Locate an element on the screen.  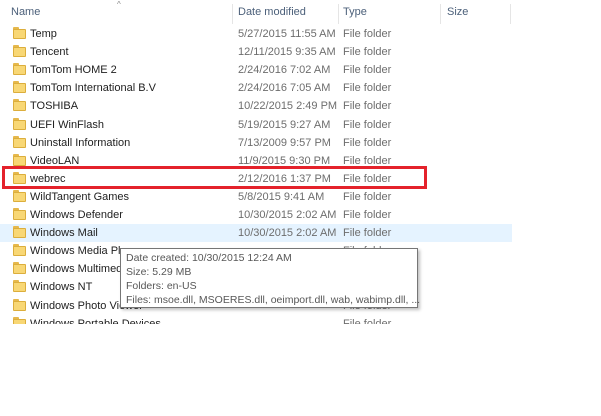
tooltip-date-created: Date created: 10/30/2015 12:24 AM is located at coordinates (209, 258).